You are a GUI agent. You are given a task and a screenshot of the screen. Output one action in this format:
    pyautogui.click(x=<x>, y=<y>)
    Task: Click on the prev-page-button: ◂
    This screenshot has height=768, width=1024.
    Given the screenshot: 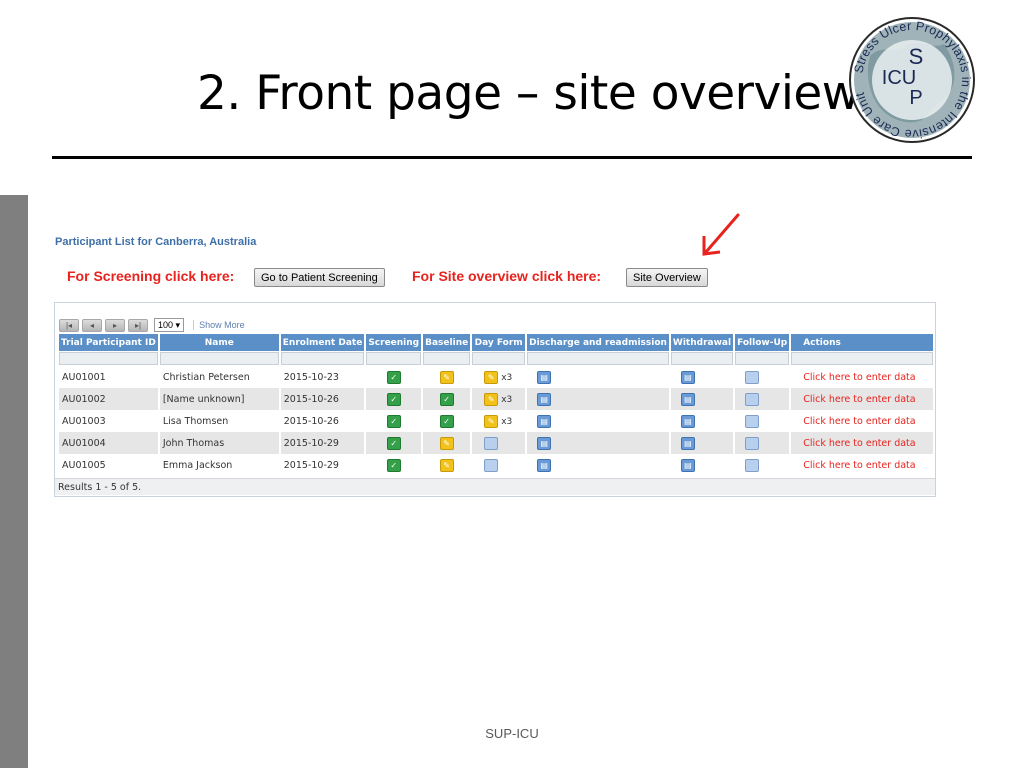 What is the action you would take?
    pyautogui.click(x=92, y=325)
    